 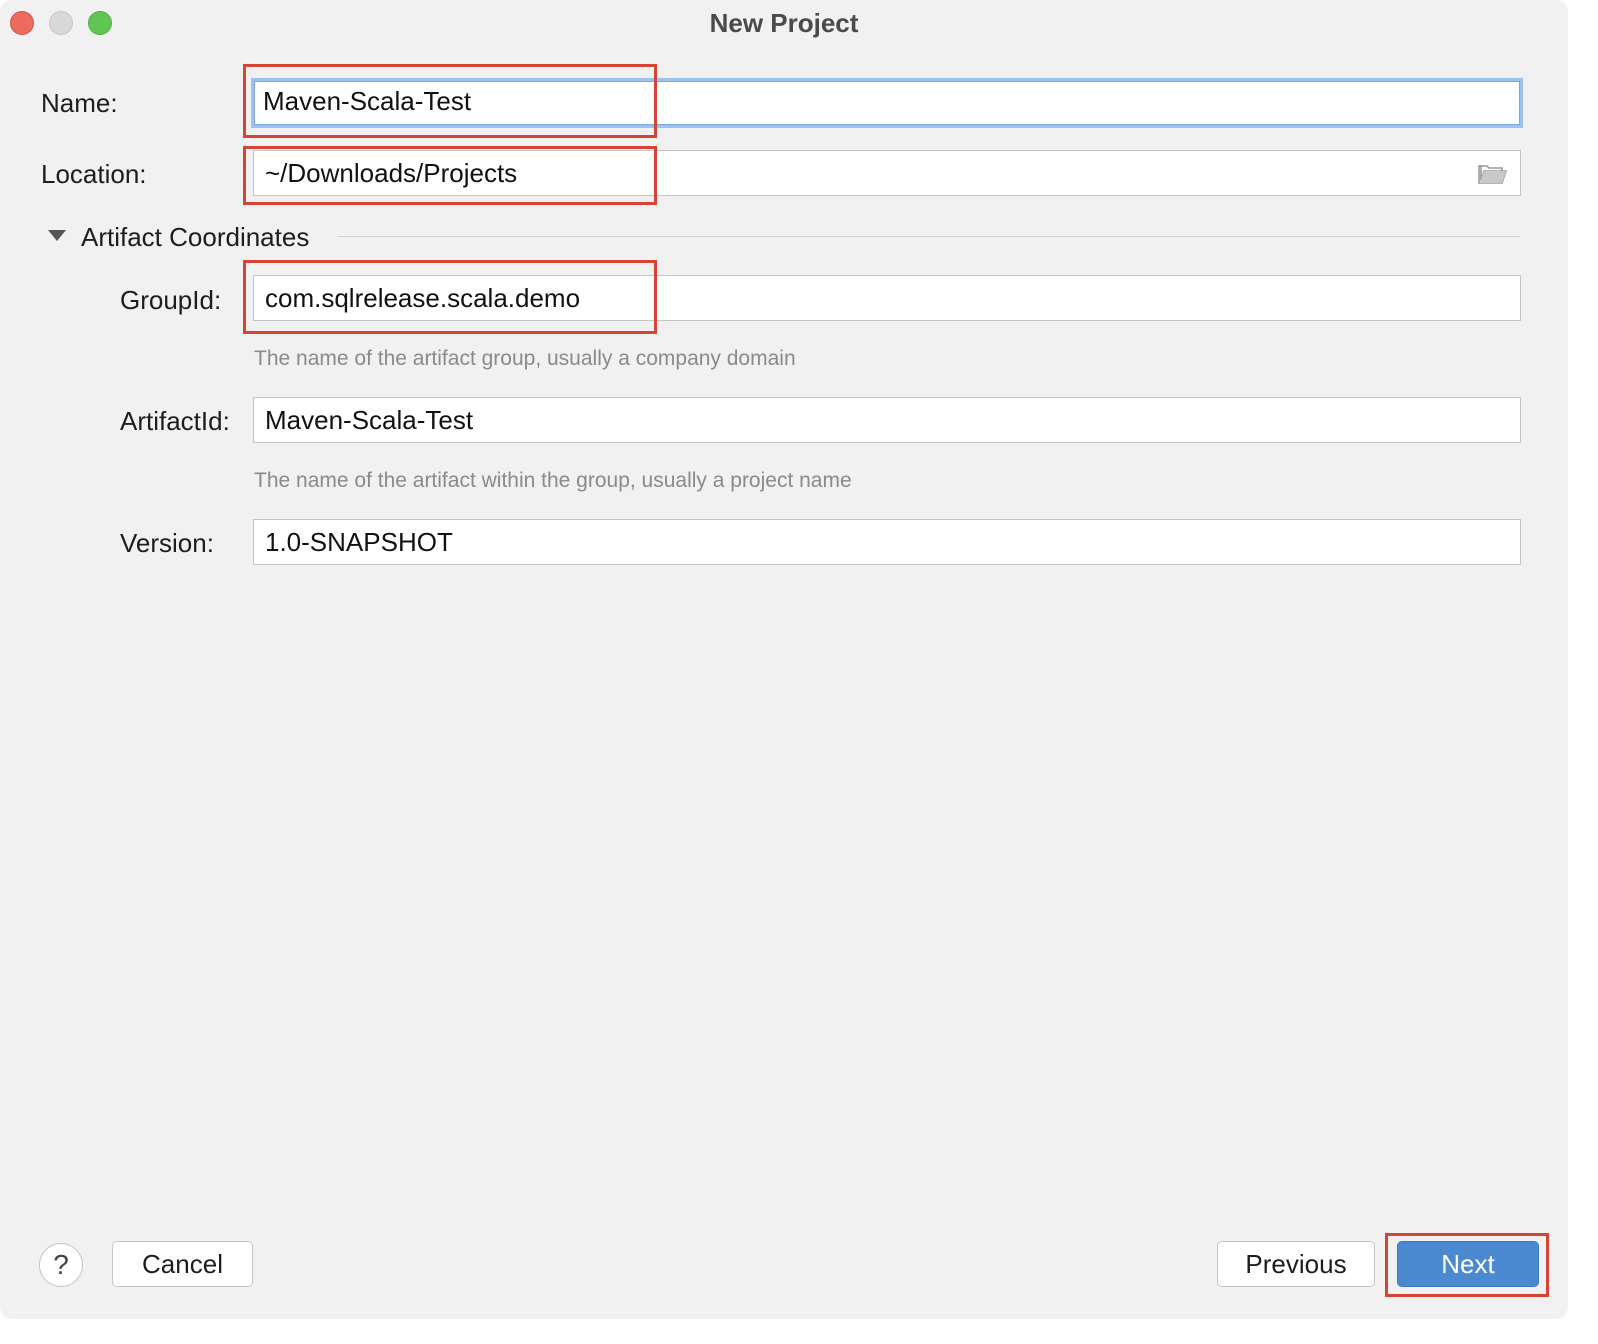 What do you see at coordinates (175, 421) in the screenshot?
I see `artifactid-label: ArtifactId:` at bounding box center [175, 421].